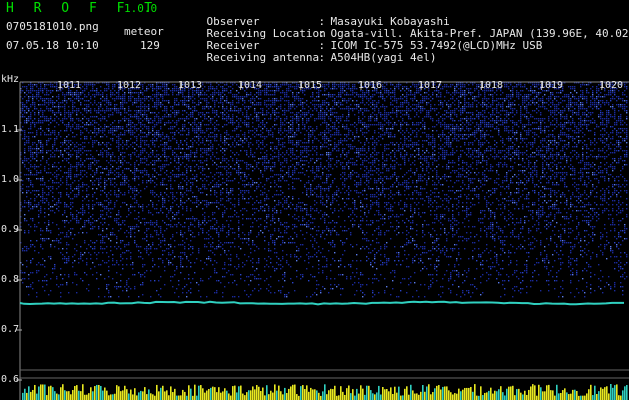 This screenshot has height=400, width=629. What do you see at coordinates (52, 26) in the screenshot?
I see `file-name: 0705181010.png` at bounding box center [52, 26].